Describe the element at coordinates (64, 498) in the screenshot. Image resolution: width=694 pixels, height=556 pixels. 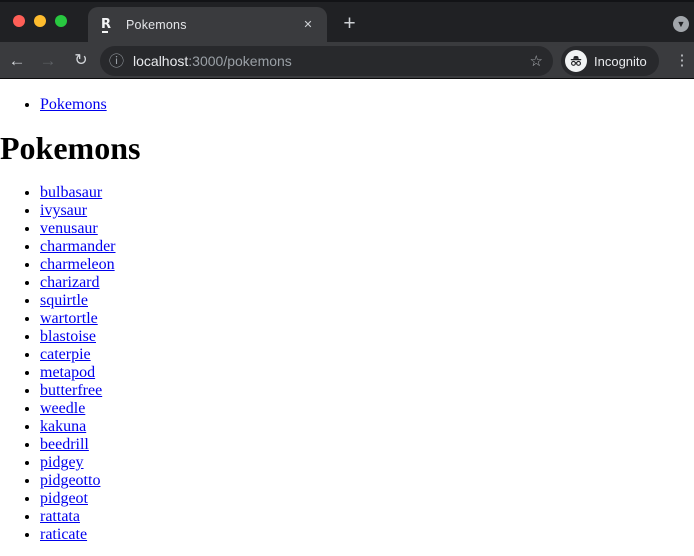
I see `pokemon-link: pidgeot` at that location.